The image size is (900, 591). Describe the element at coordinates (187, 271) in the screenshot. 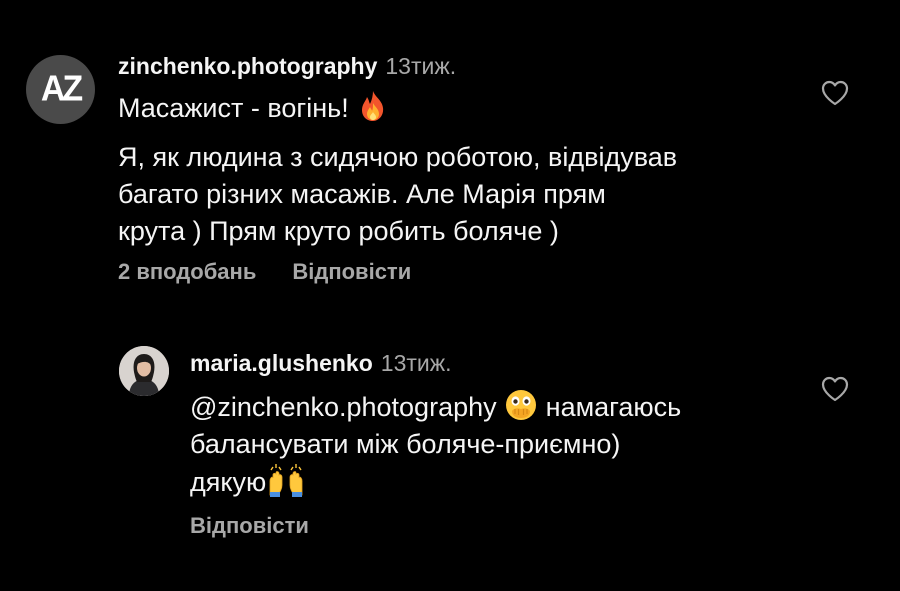

I see `likes-count: 2 вподобань` at that location.